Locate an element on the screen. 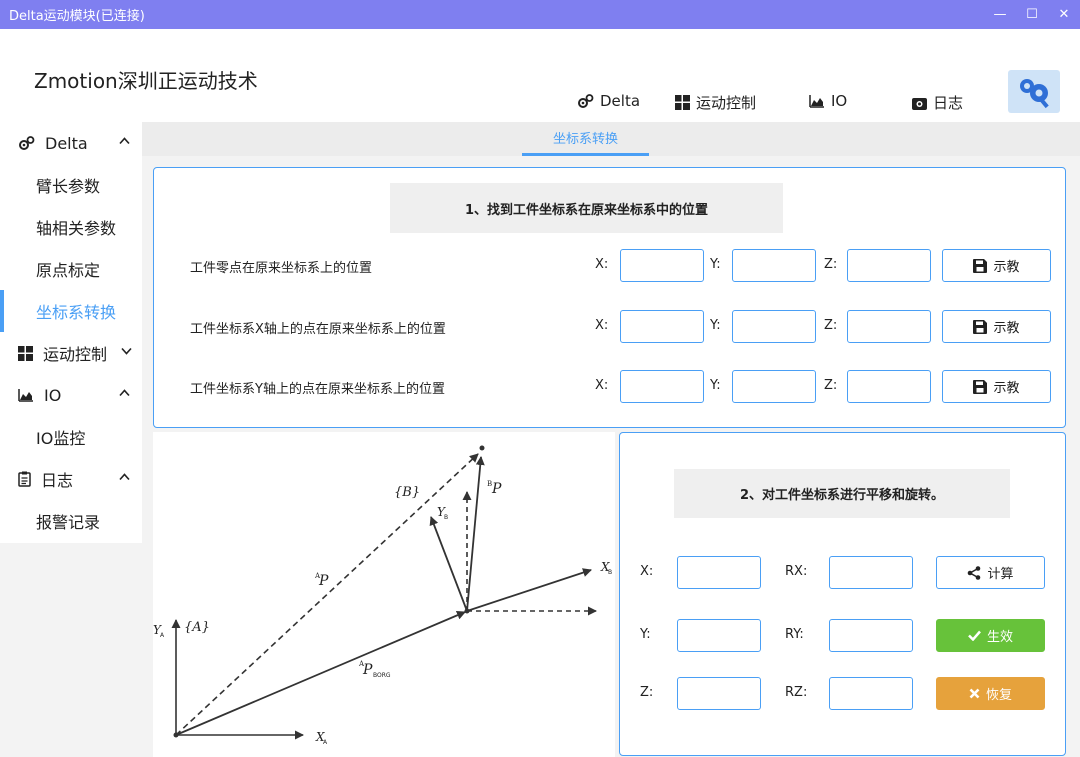 This screenshot has height=757, width=1080. calculate-button: 计算 is located at coordinates (990, 572).